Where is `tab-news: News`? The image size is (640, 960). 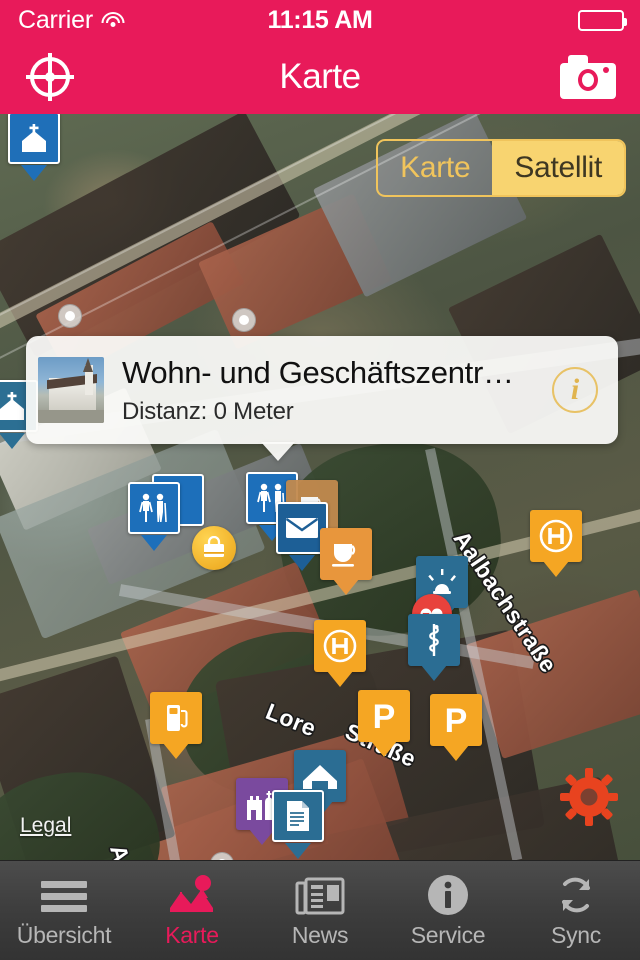
tab-news: News is located at coordinates (320, 910).